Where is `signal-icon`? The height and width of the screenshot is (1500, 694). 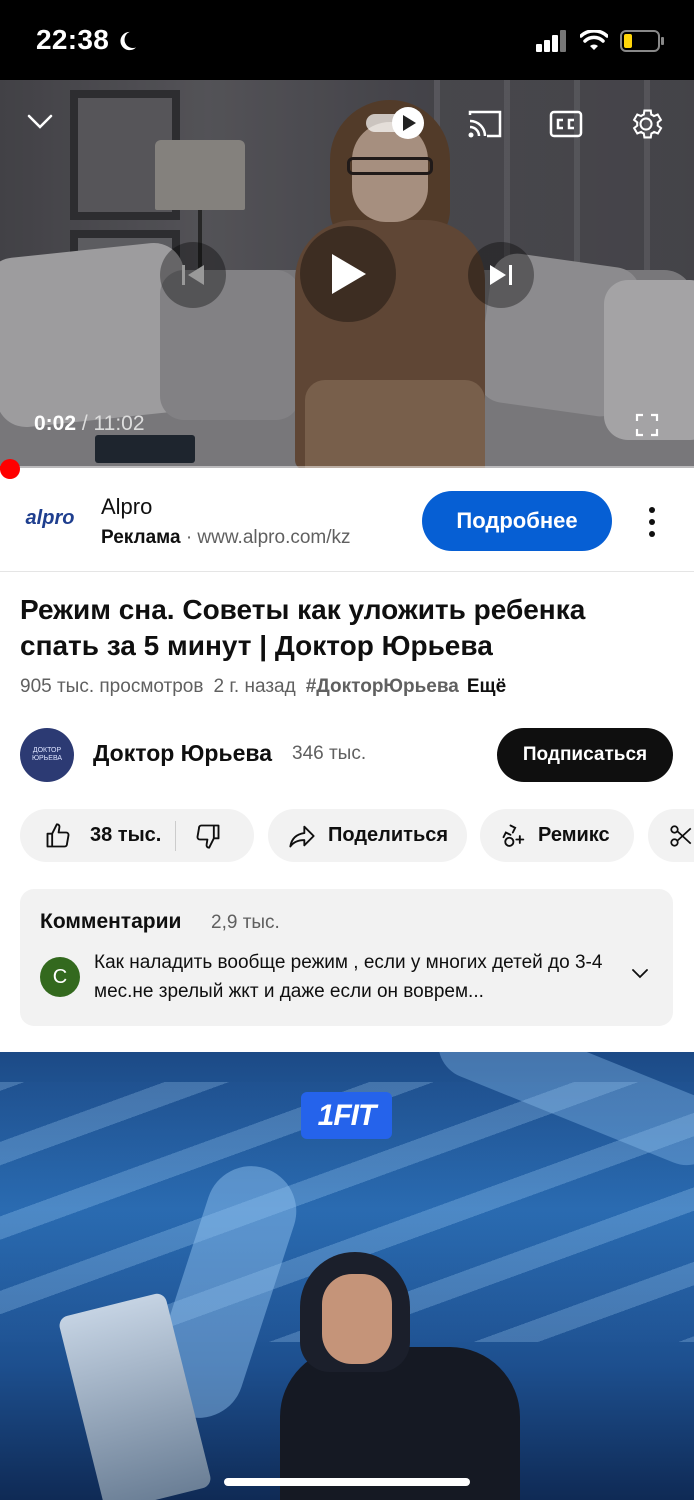
signal-icon is located at coordinates (552, 43).